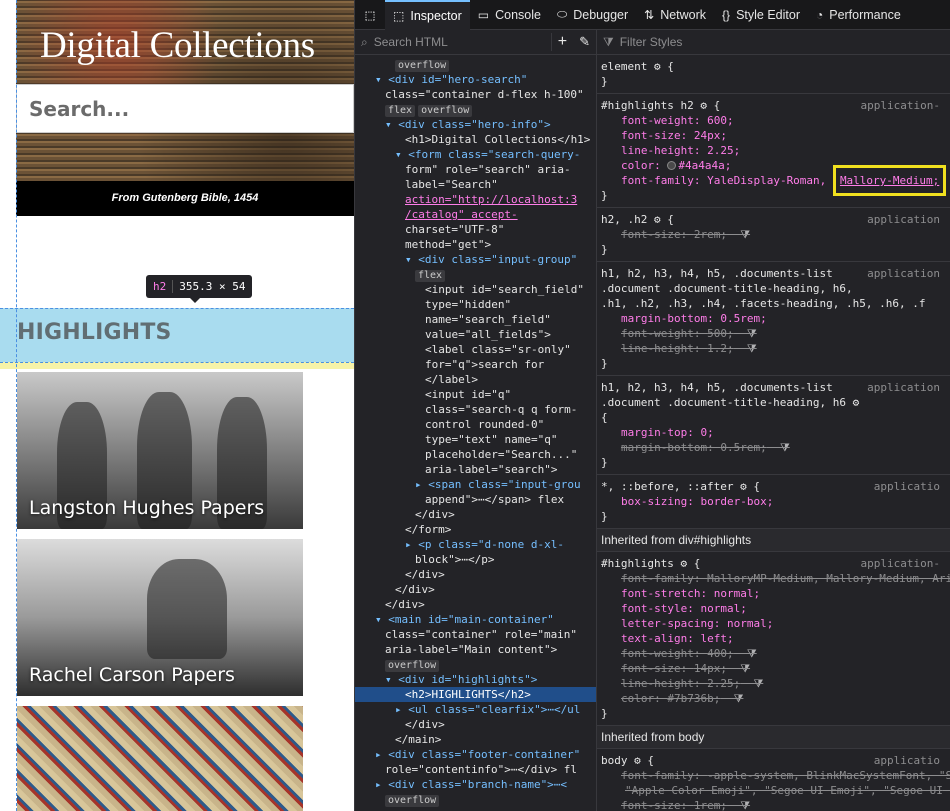 This screenshot has width=950, height=811. Describe the element at coordinates (475, 349) in the screenshot. I see `markup-node: <label class="sr-only"` at that location.